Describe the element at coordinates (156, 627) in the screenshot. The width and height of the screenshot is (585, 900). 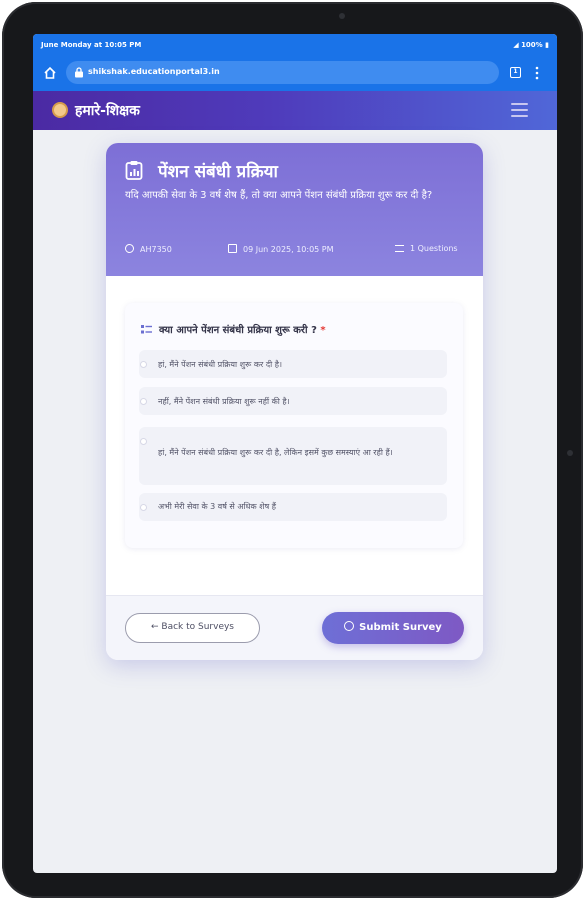
I see `arrow-left-icon: ←` at that location.